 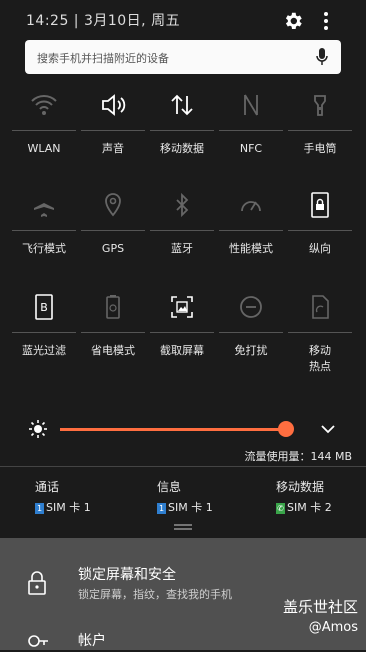 What do you see at coordinates (63, 496) in the screenshot?
I see `sim-calls: 通话 1 SIM 卡 1` at bounding box center [63, 496].